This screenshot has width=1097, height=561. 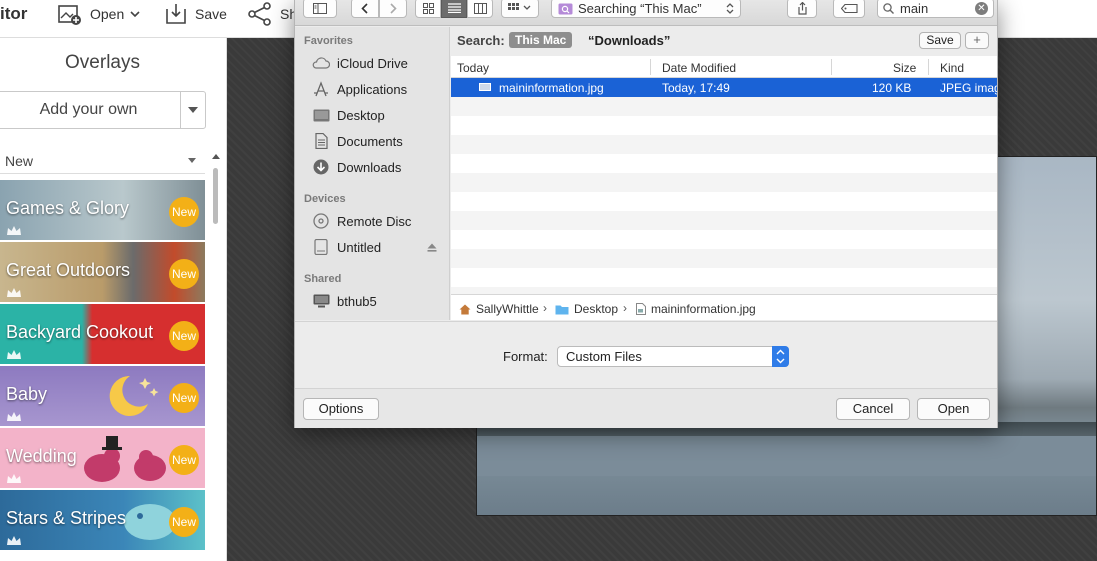 What do you see at coordinates (596, 309) in the screenshot?
I see `path-crumb-label: Desktop` at bounding box center [596, 309].